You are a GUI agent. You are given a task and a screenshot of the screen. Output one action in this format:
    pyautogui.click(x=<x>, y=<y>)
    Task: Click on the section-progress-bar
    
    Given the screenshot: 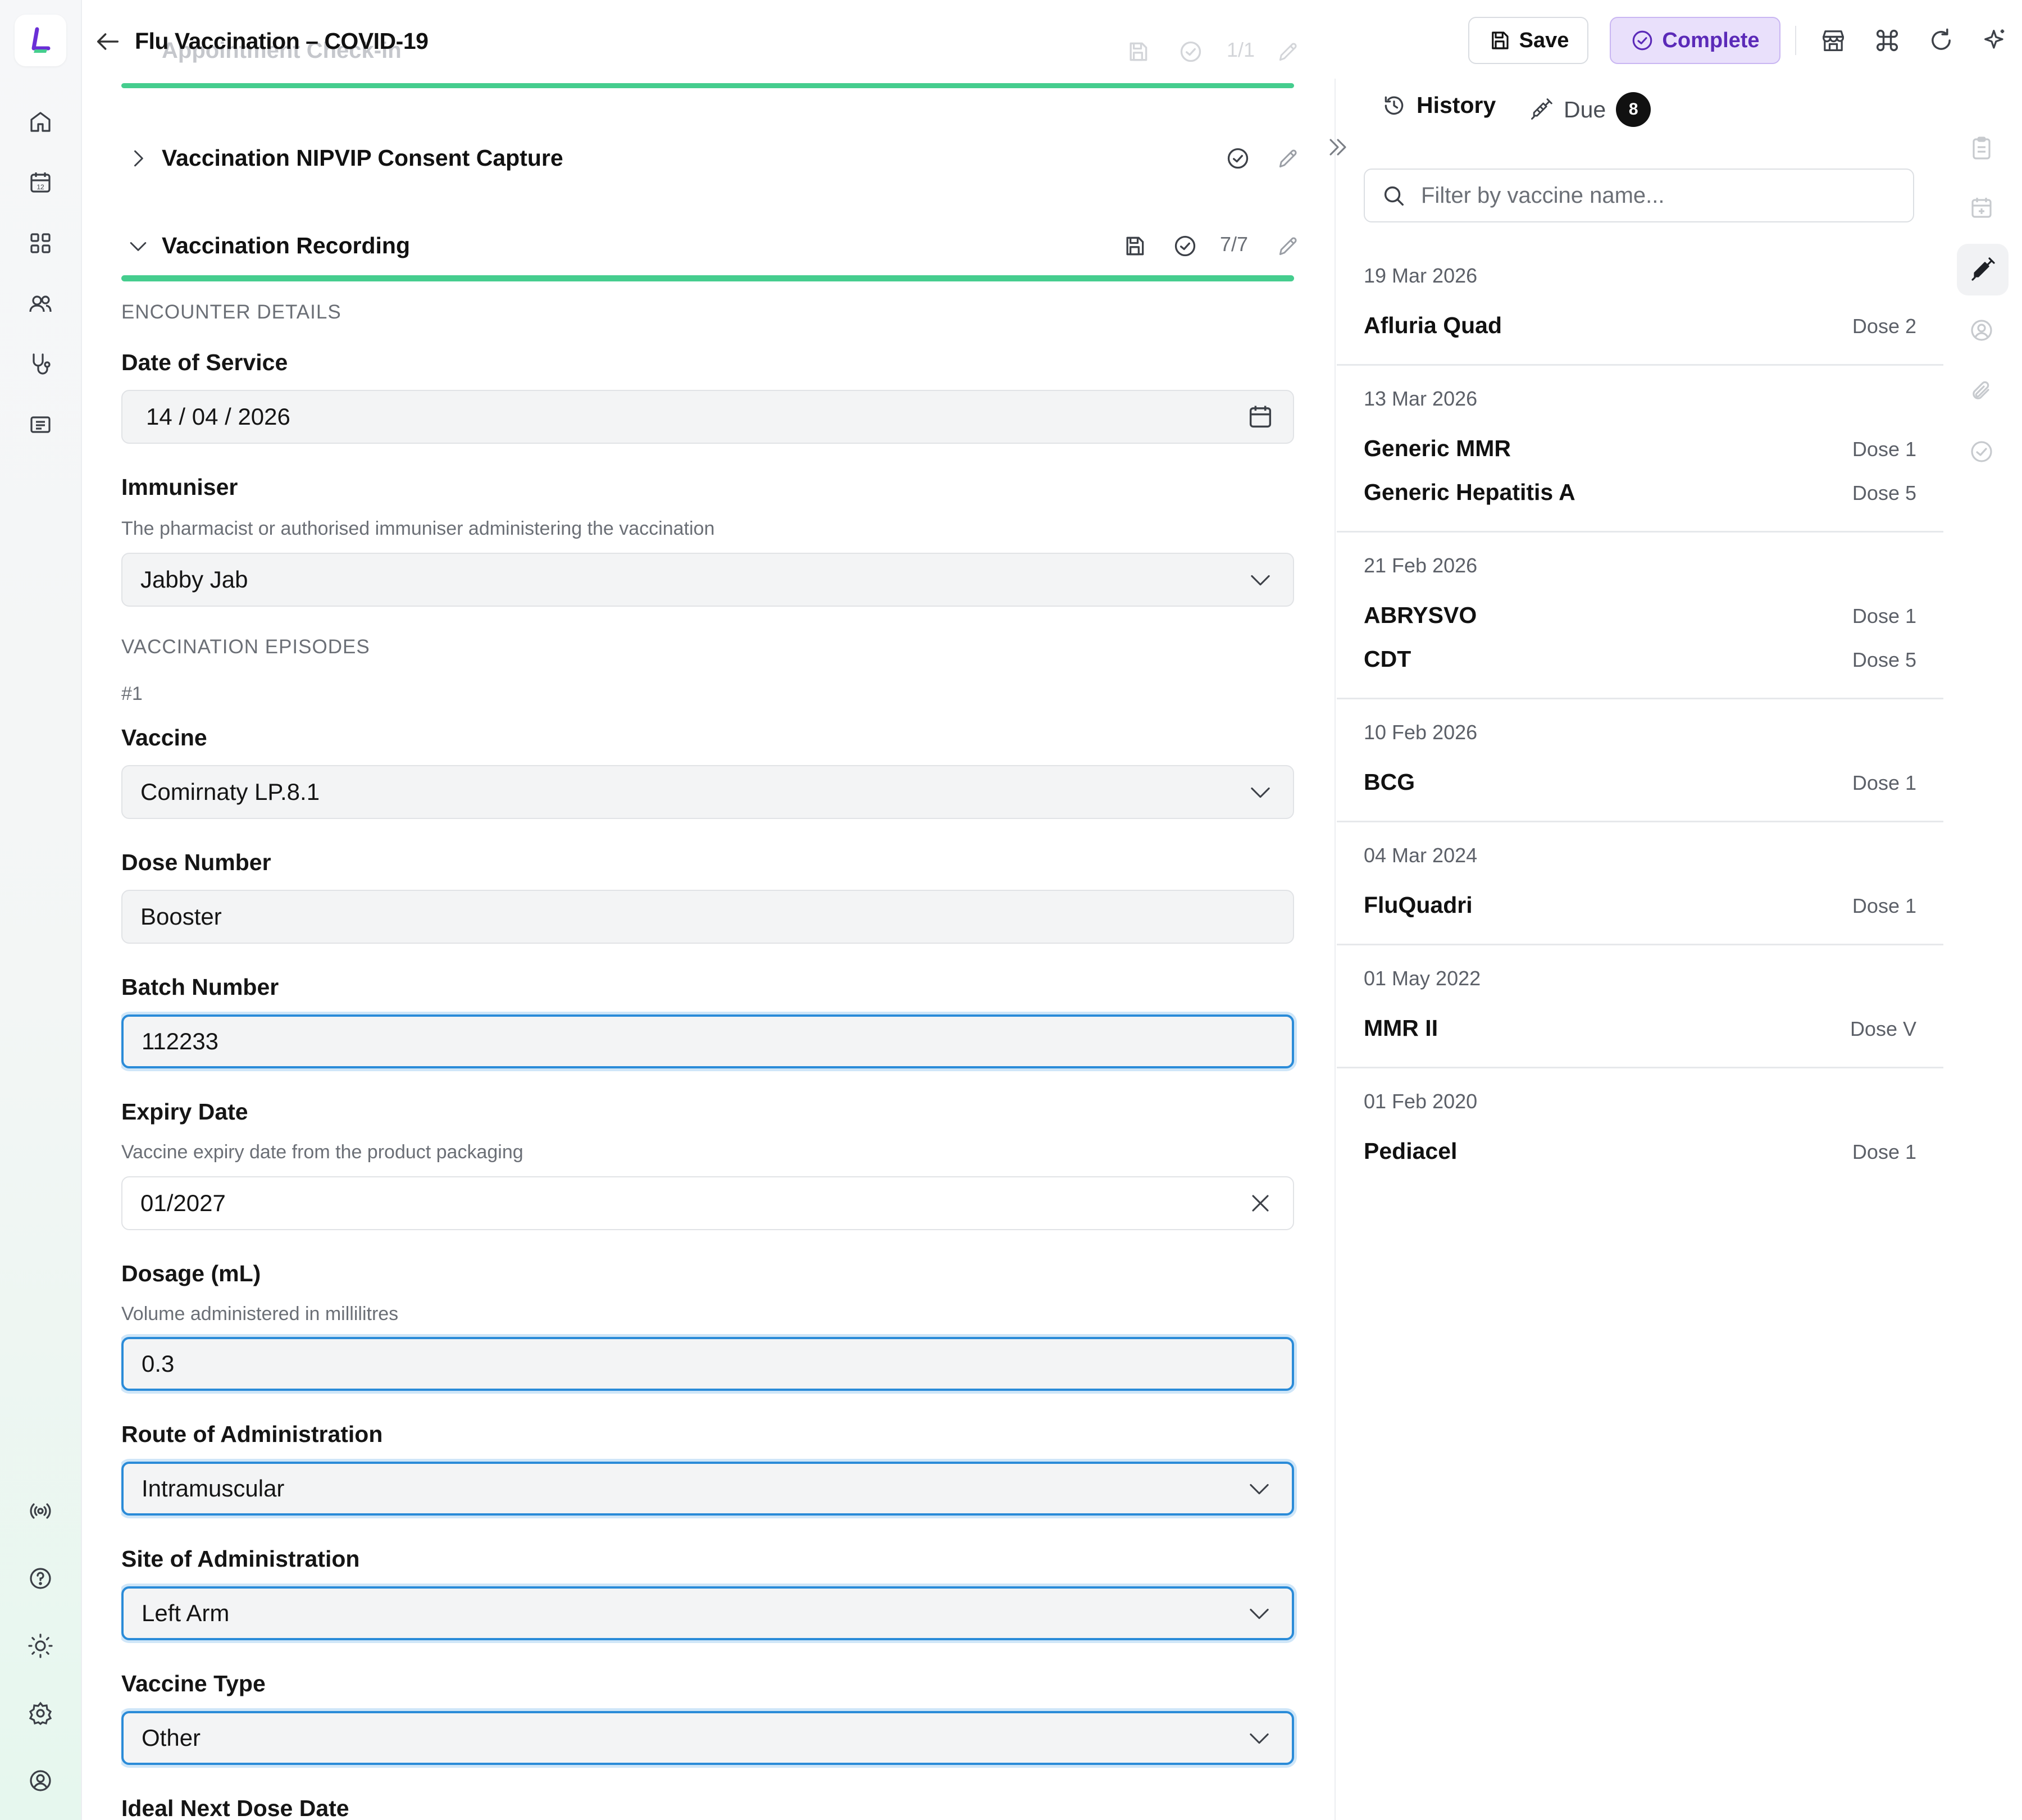 What is the action you would take?
    pyautogui.click(x=707, y=86)
    